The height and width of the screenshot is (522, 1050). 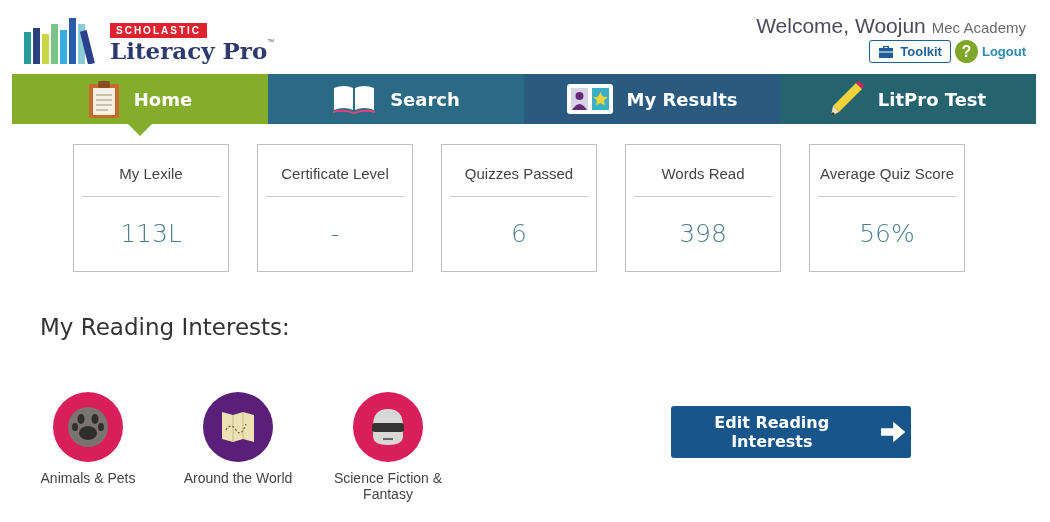 What do you see at coordinates (354, 99) in the screenshot?
I see `open-book-icon` at bounding box center [354, 99].